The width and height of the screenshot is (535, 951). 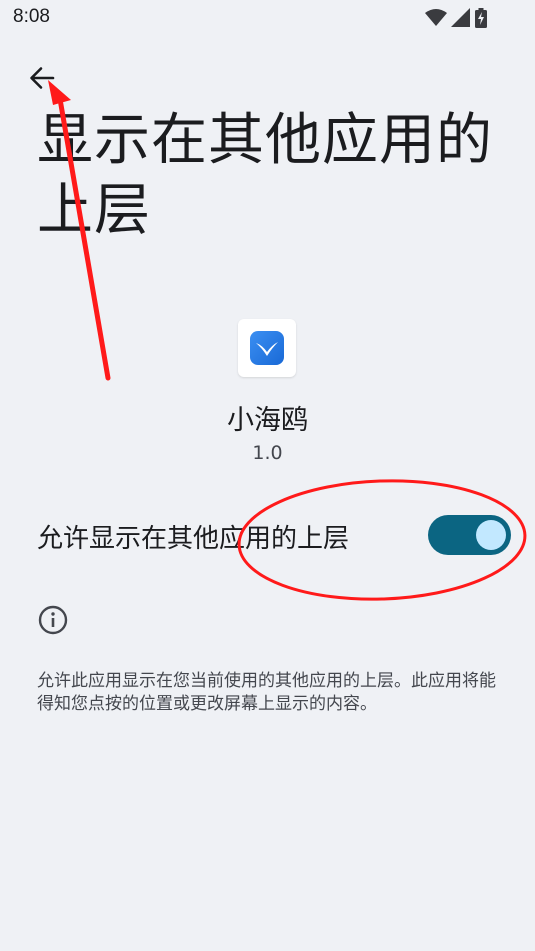 I want to click on arrow-back-icon, so click(x=42, y=78).